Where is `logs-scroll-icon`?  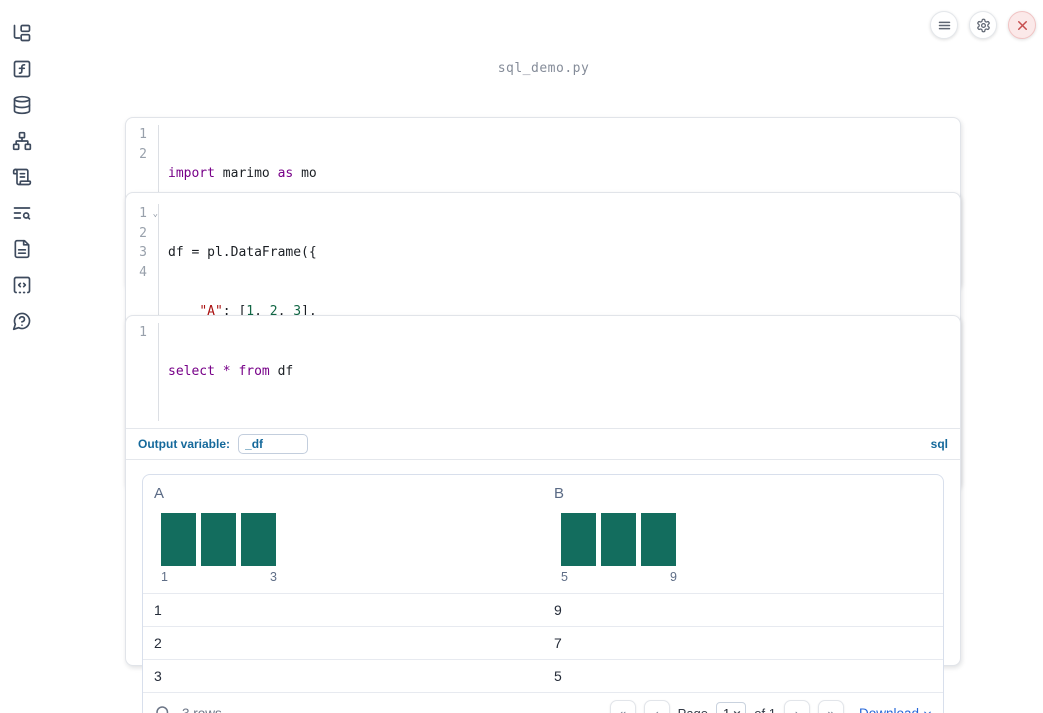
logs-scroll-icon is located at coordinates (22, 177).